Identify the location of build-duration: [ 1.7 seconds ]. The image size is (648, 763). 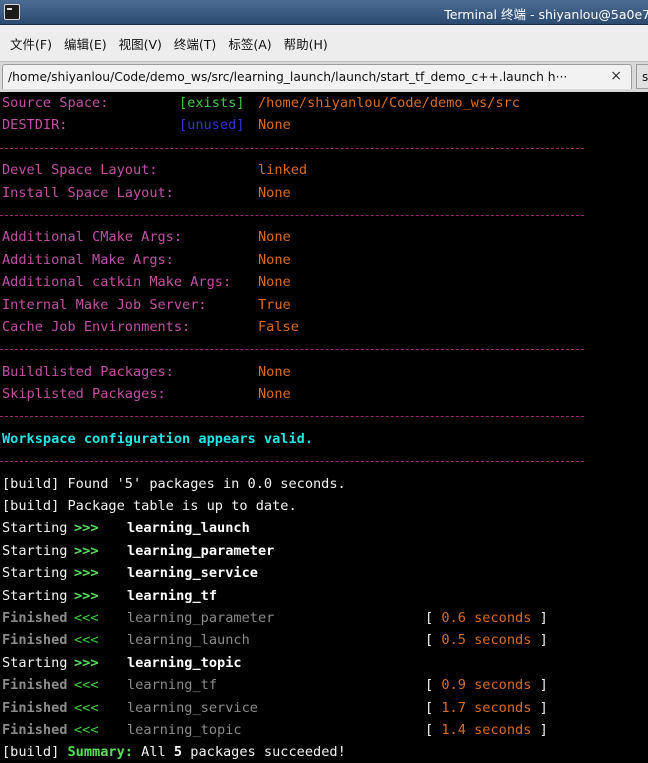
(486, 707).